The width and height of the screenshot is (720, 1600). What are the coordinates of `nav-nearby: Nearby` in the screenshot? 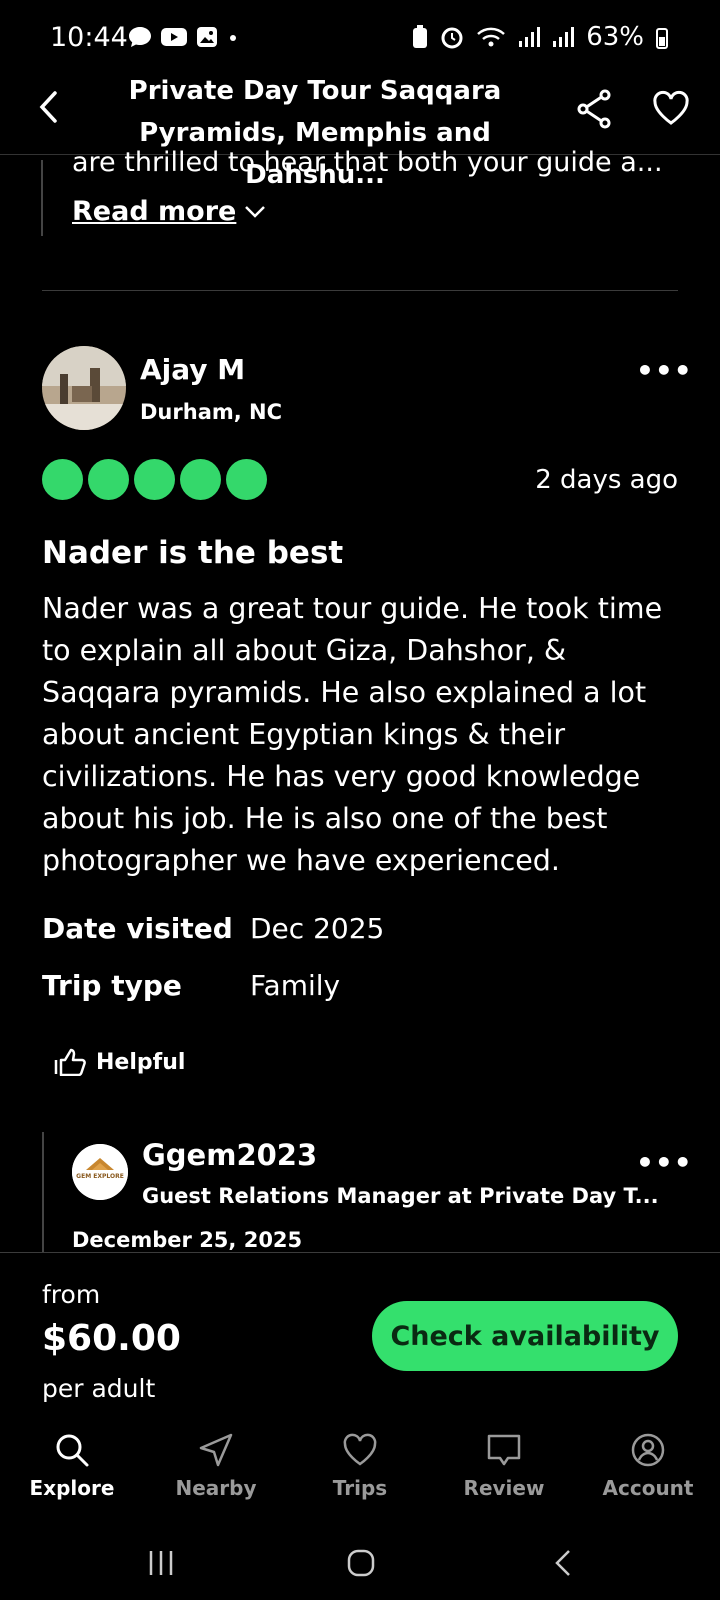 It's located at (216, 1477).